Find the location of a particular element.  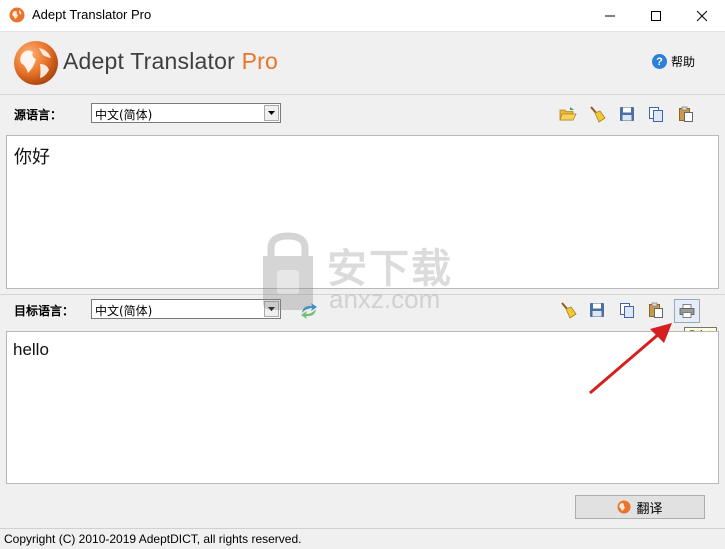

dropdown-arrow-icon is located at coordinates (271, 113).